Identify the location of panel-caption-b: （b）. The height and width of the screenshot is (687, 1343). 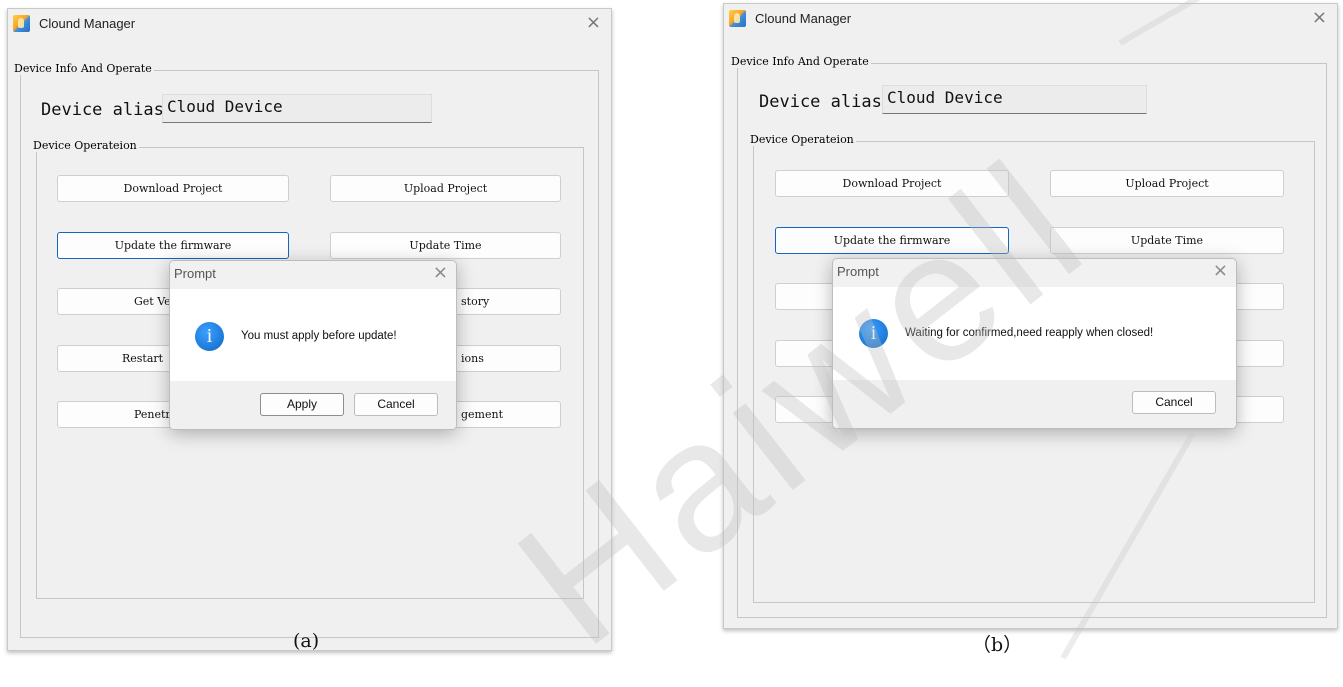
(997, 645).